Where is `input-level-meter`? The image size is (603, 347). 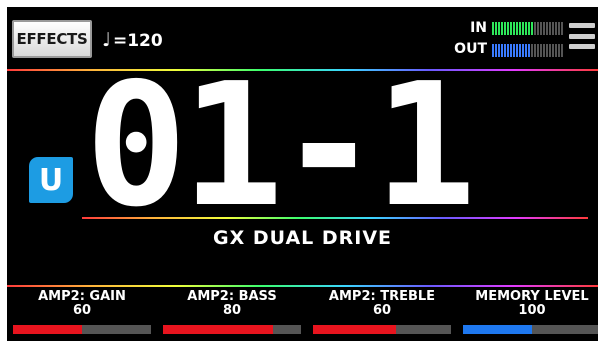
input-level-meter is located at coordinates (527, 28).